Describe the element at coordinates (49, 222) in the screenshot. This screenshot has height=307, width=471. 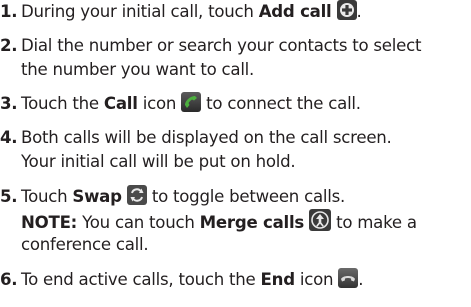
I see `note-label: NOTE:` at that location.